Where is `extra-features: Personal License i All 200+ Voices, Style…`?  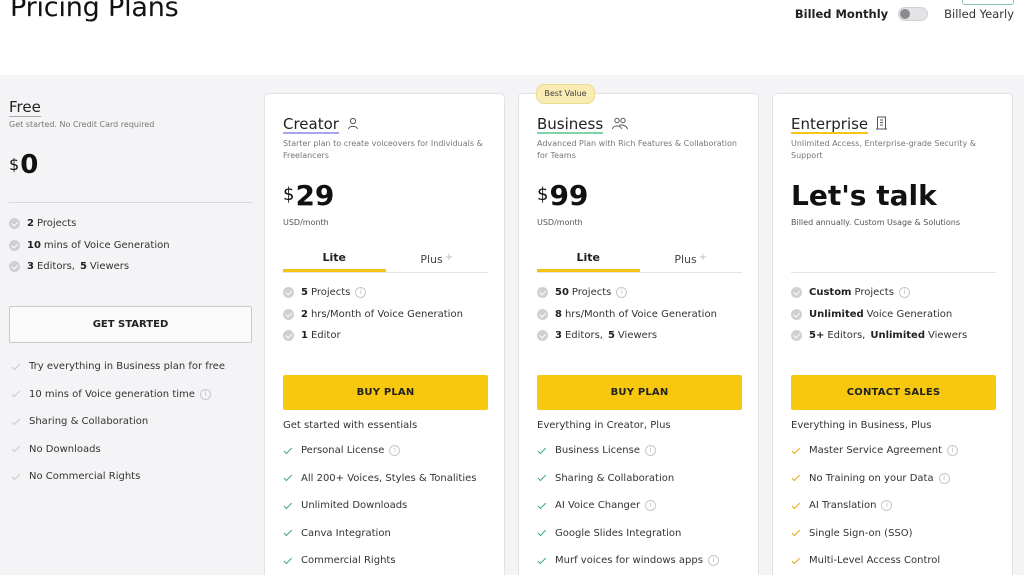
extra-features: Personal License i All 200+ Voices, Style… is located at coordinates (389, 506).